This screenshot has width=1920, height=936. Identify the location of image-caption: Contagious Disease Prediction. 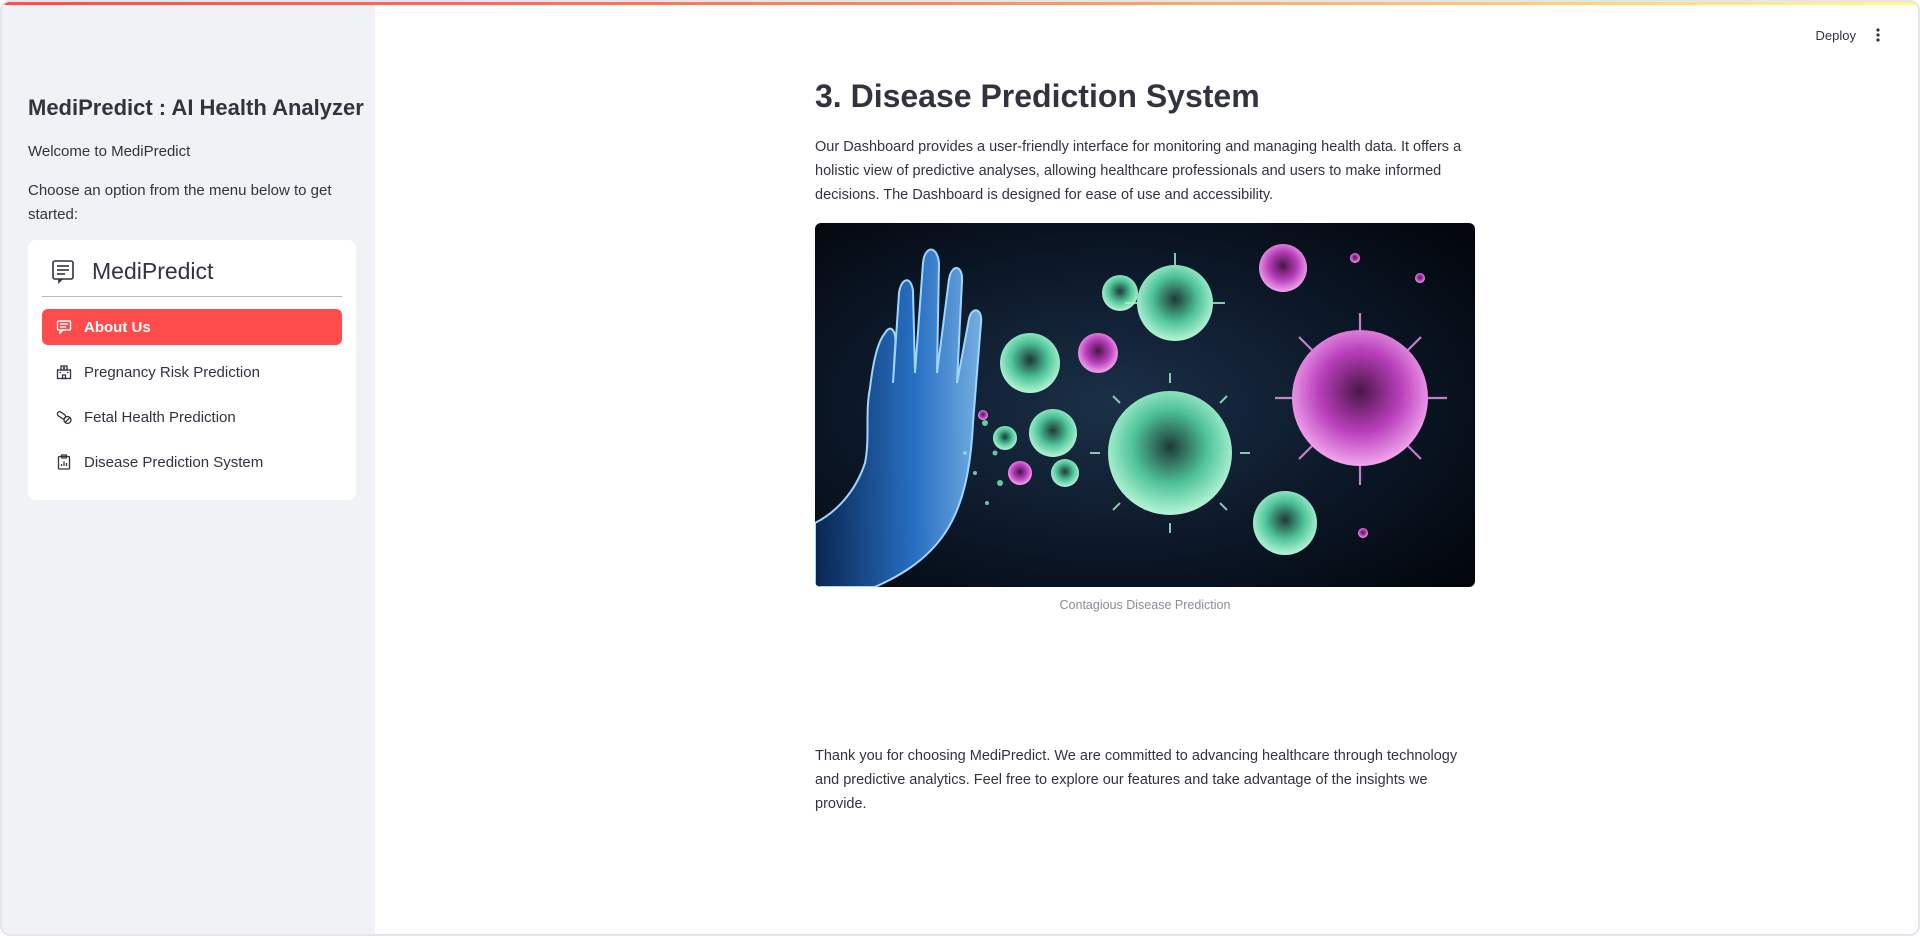
(1145, 605).